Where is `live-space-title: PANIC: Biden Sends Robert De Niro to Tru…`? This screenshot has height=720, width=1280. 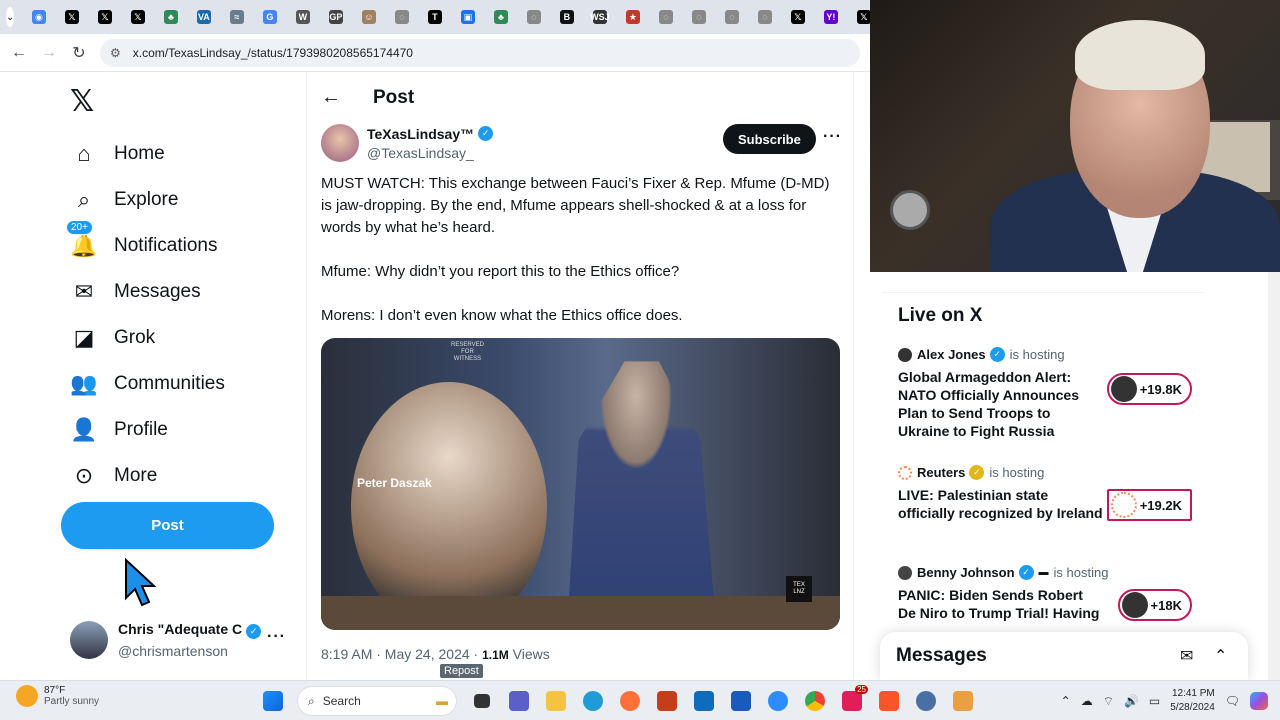
live-space-title: PANIC: Biden Sends Robert De Niro to Tru… is located at coordinates (1000, 604).